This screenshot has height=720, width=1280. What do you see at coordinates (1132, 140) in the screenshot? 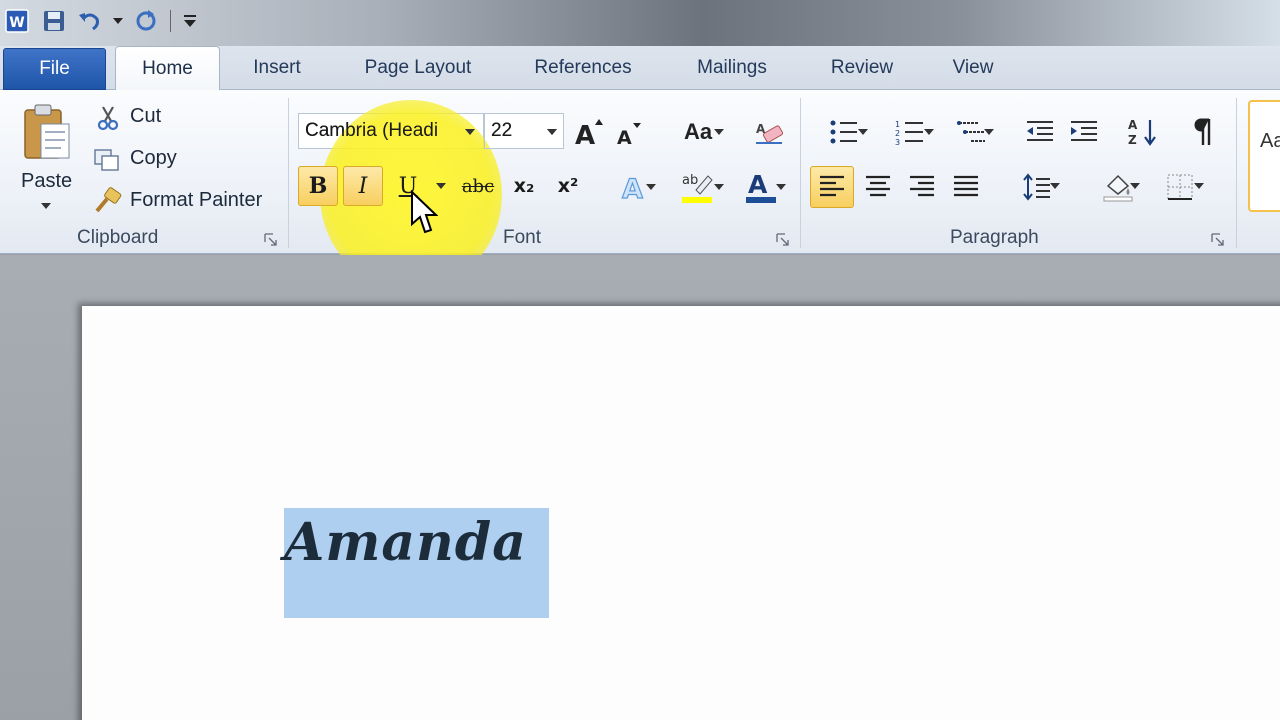
I see `svg-text: Z` at bounding box center [1132, 140].